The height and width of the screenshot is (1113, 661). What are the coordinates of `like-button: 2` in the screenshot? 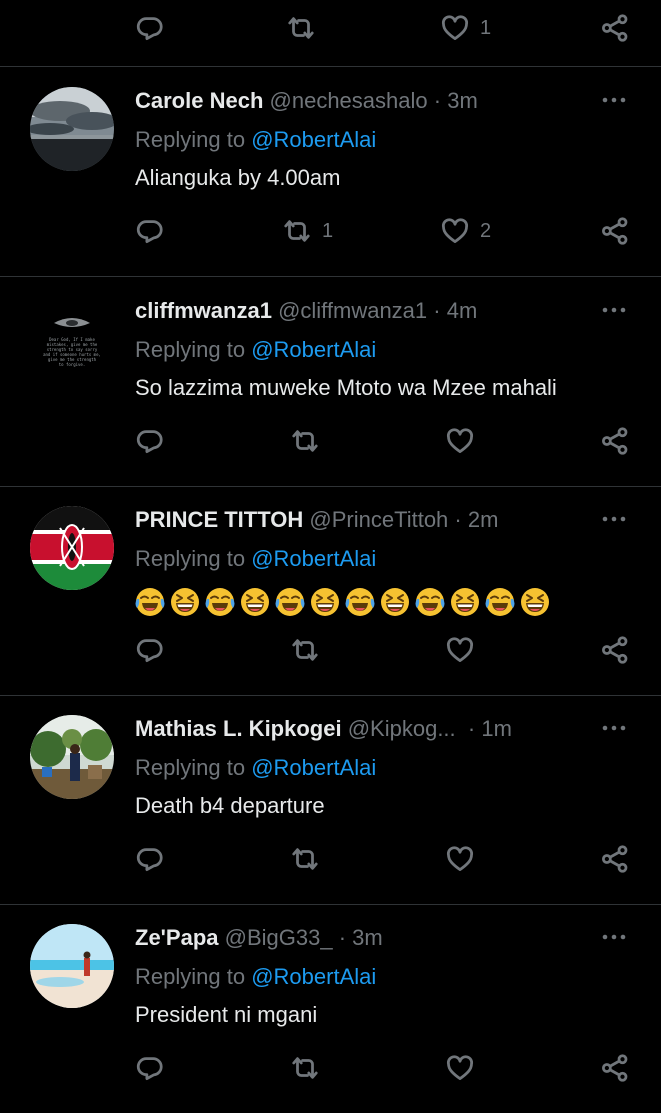 It's located at (465, 231).